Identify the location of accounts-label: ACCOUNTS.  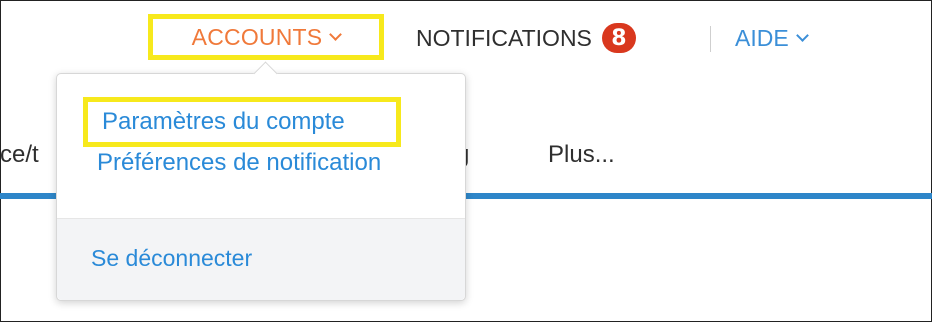
(257, 36).